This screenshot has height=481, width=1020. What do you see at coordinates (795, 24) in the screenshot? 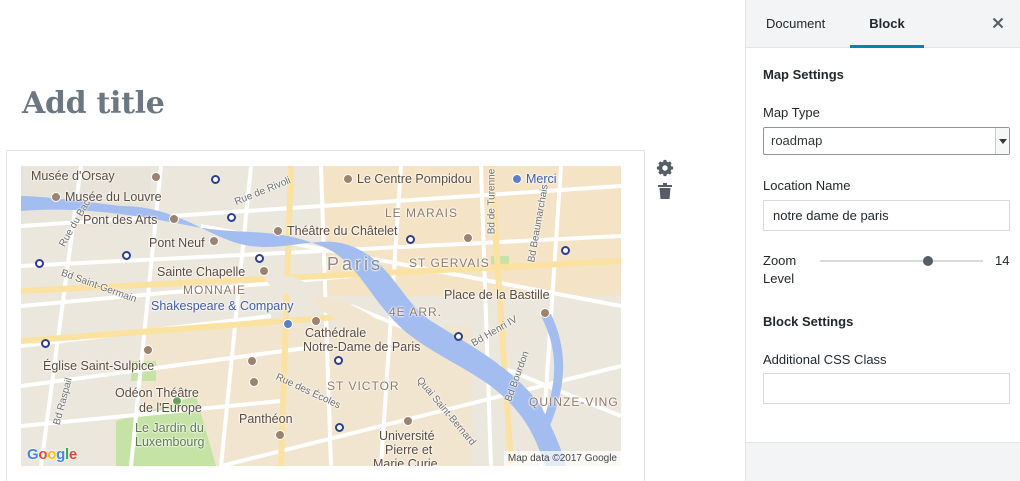
I see `tab-document: Document` at bounding box center [795, 24].